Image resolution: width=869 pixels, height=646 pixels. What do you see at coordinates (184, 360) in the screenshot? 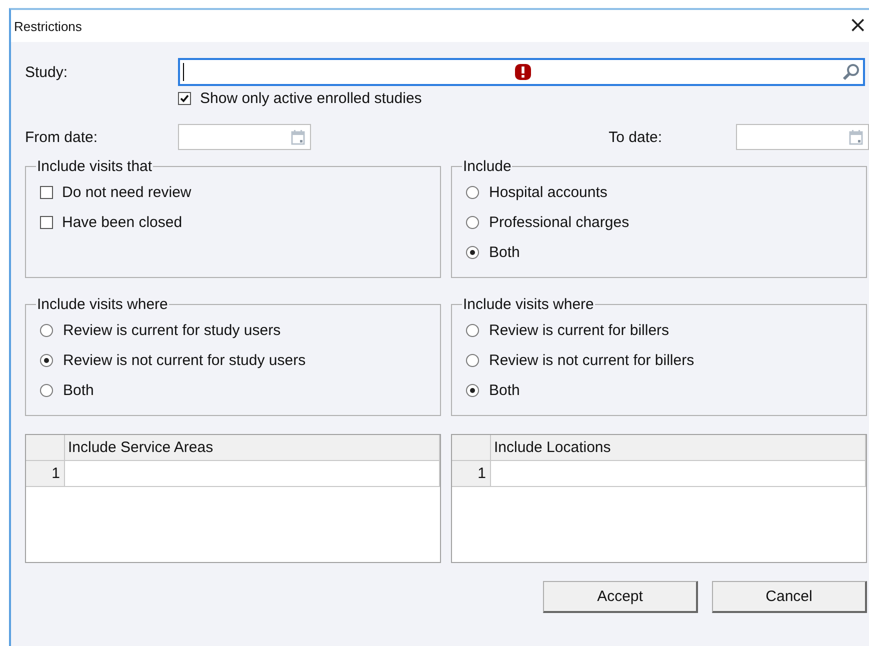
I see `option-label: Review is not current for study users` at bounding box center [184, 360].